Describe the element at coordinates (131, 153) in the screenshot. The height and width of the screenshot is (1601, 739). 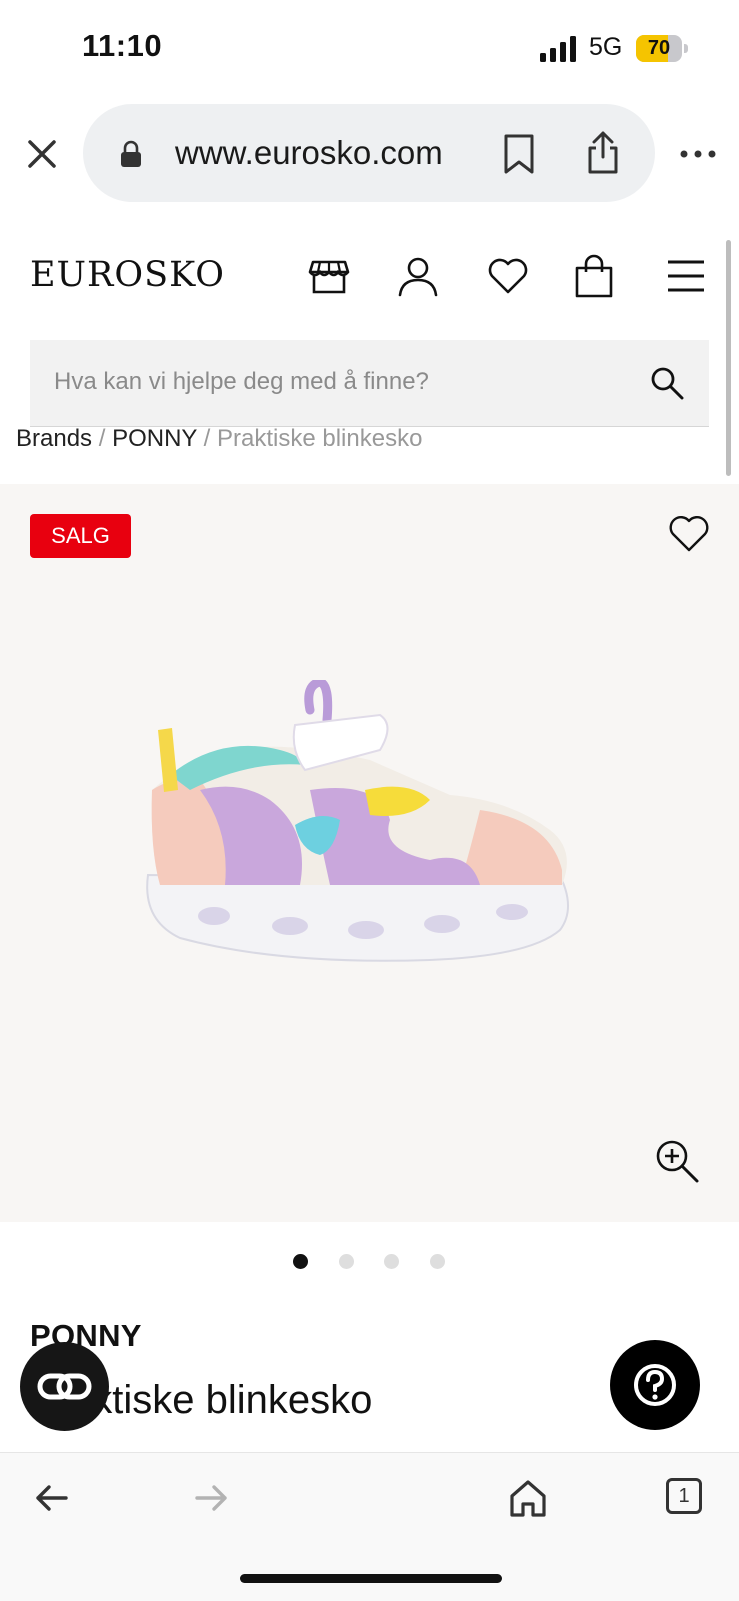
I see `lock-icon` at that location.